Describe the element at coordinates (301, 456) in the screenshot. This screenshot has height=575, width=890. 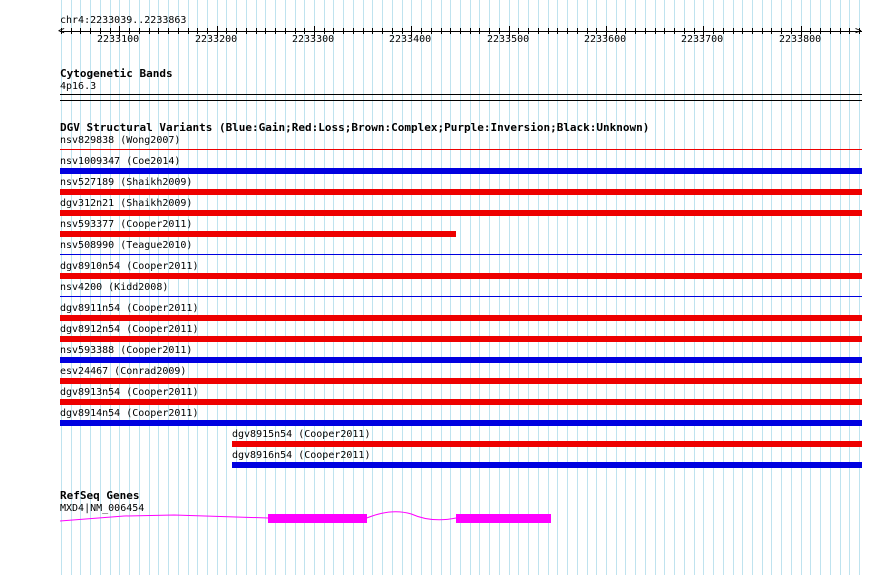
I see `dgv-variant-label: dgv8916n54 (Cooper2011)` at that location.